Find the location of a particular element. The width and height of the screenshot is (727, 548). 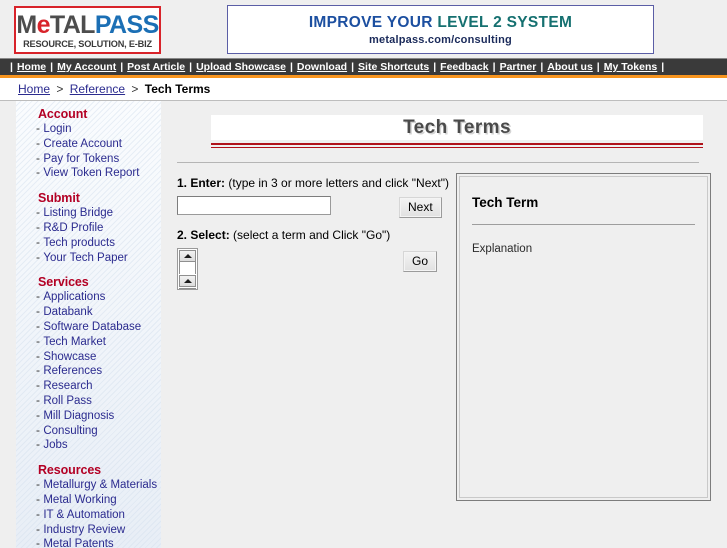

nav-item-my-account: My Account is located at coordinates (86, 67).